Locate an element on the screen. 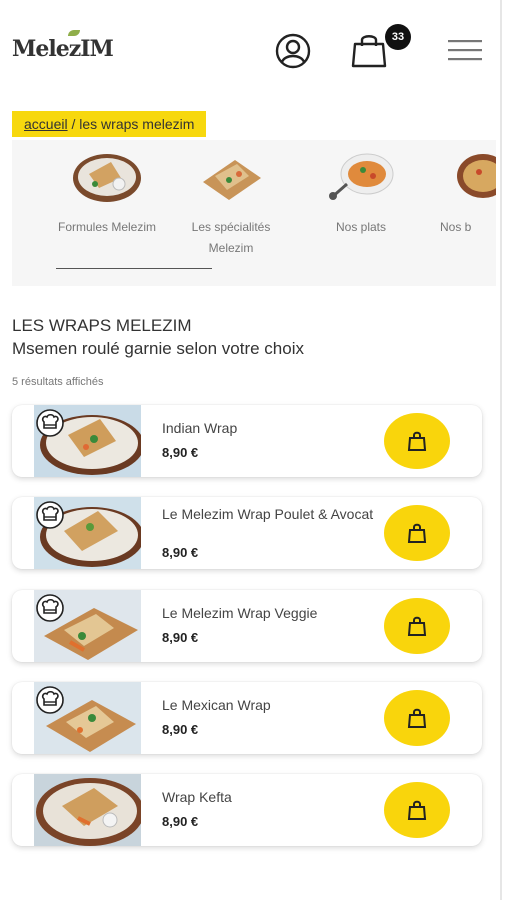 This screenshot has height=900, width=507. logo-text: MelezIM is located at coordinates (63, 49).